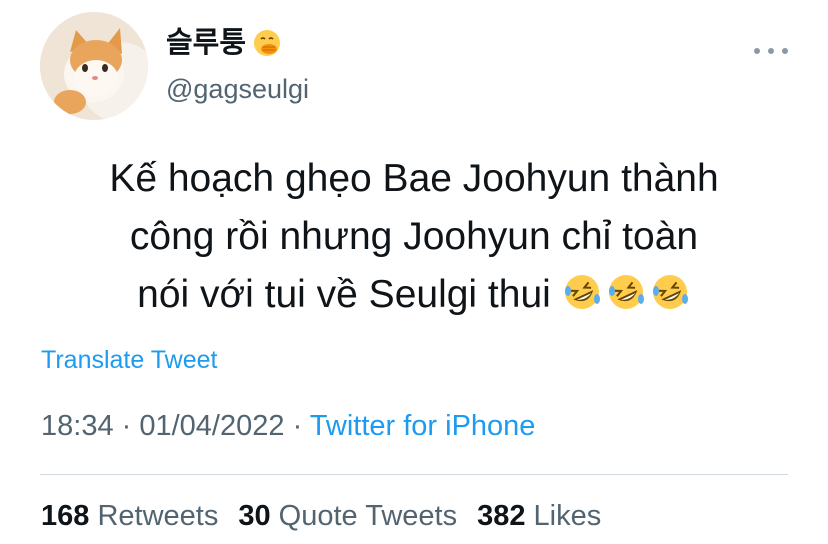 The image size is (828, 544). Describe the element at coordinates (368, 516) in the screenshot. I see `quotes-label: Quote Tweets` at that location.